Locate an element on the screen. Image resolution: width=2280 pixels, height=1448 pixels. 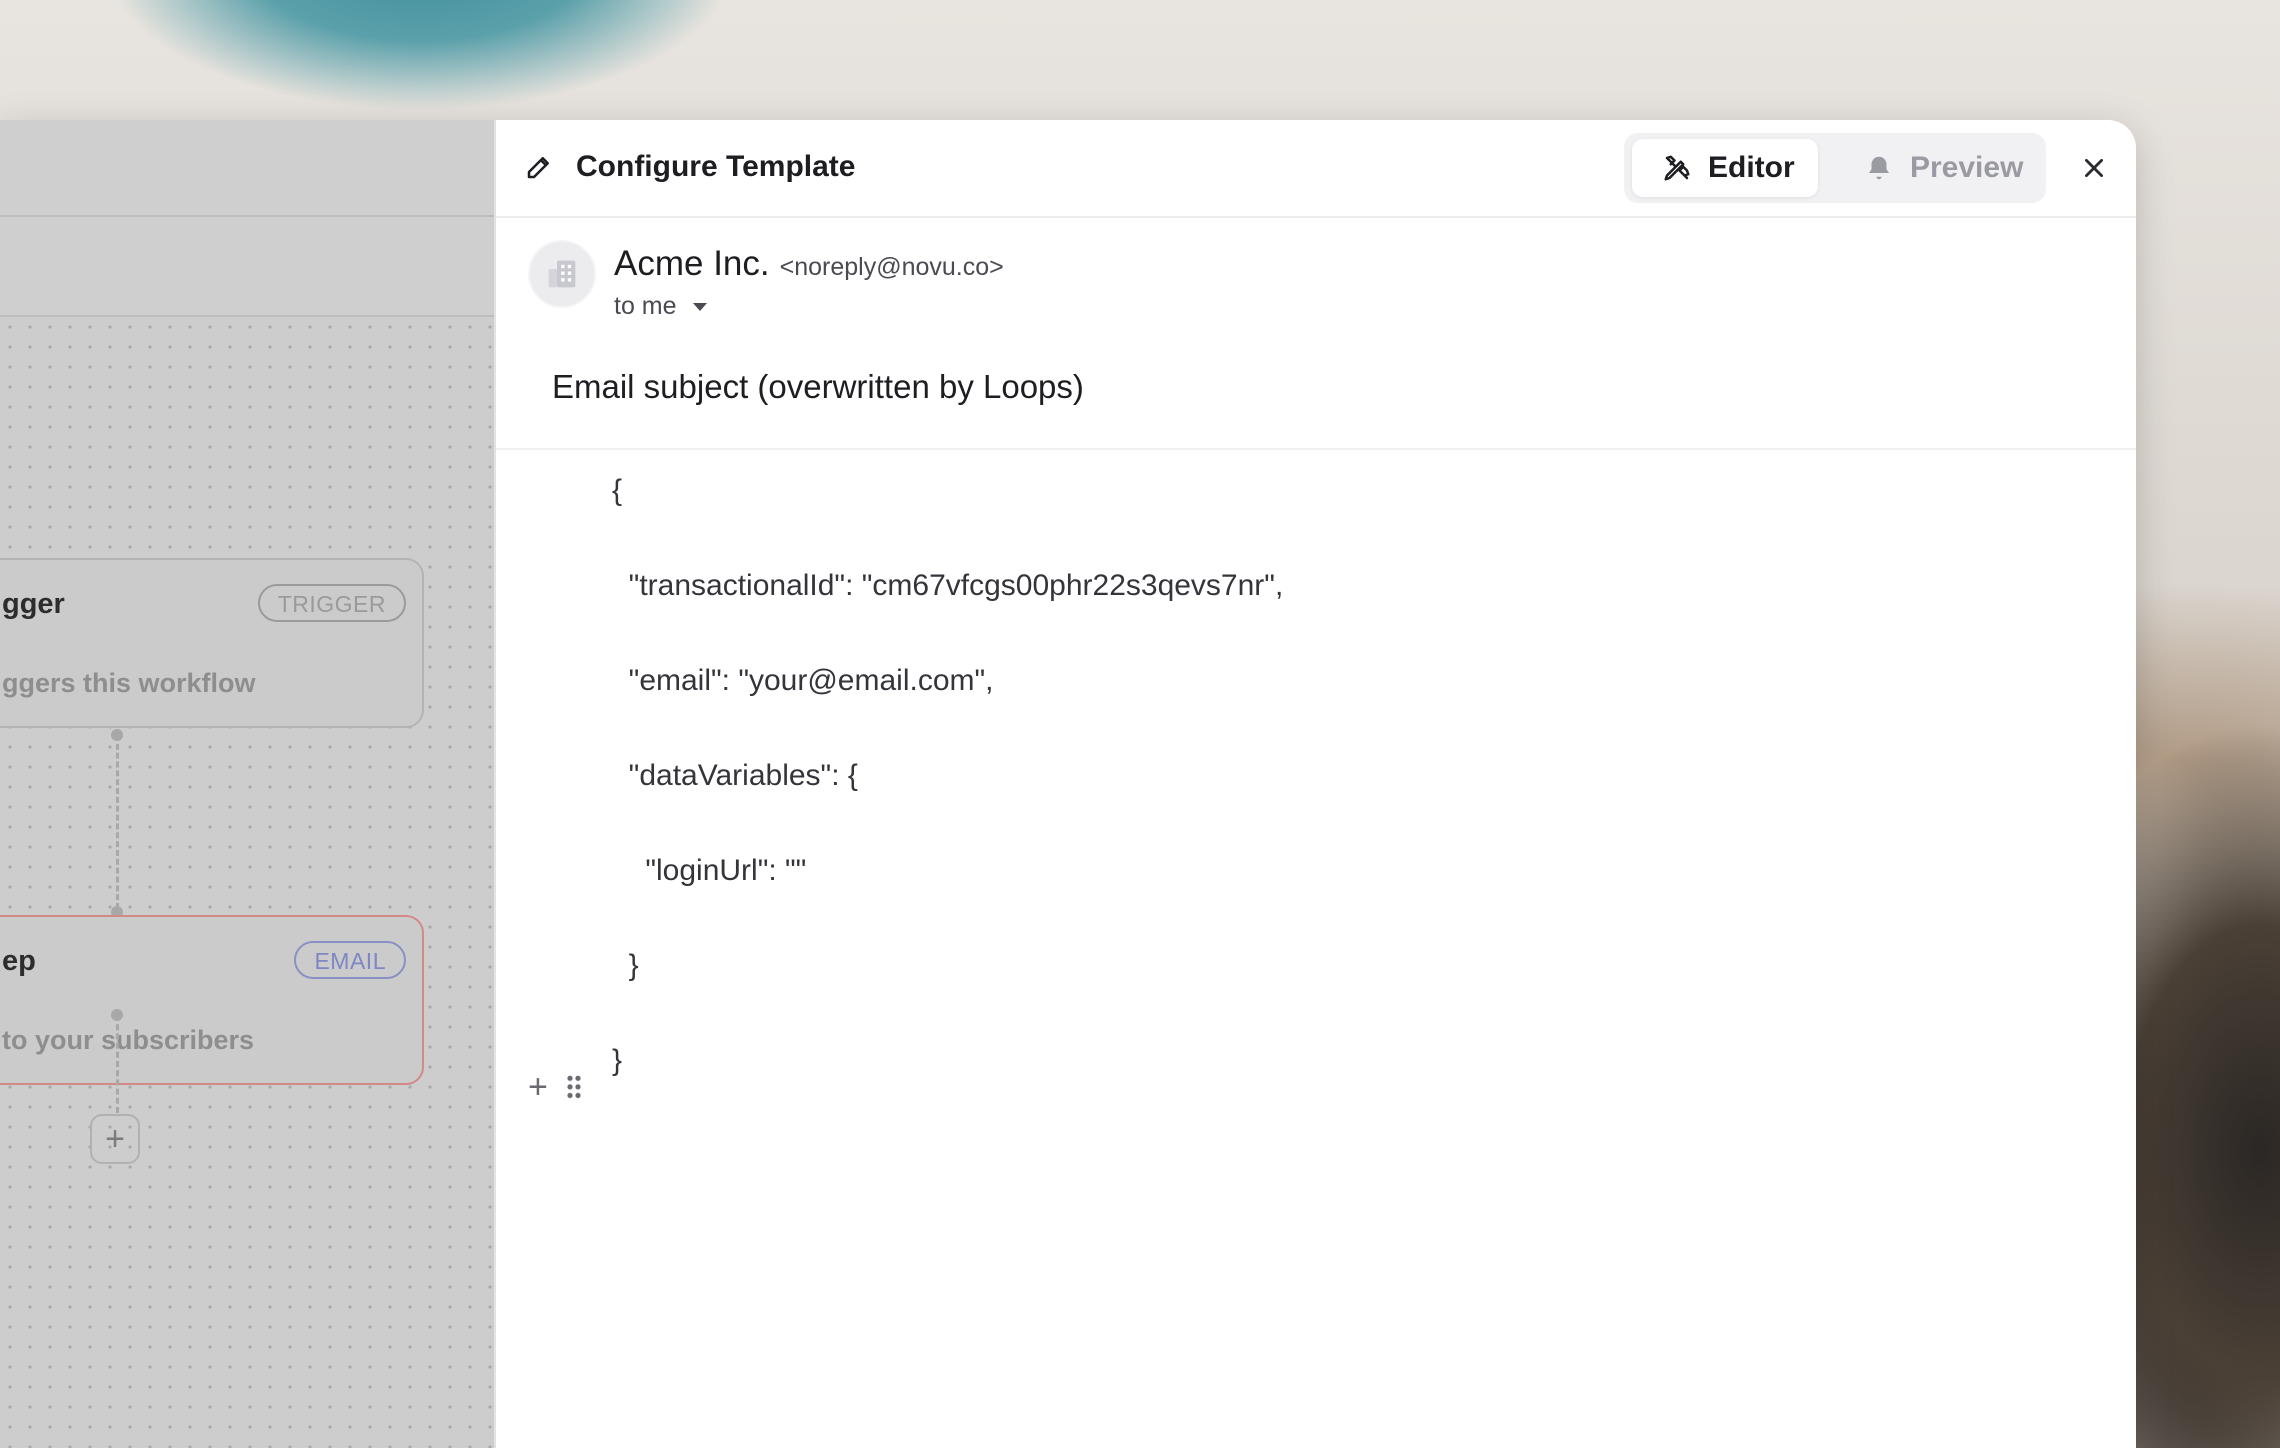
email-node-title: ep is located at coordinates (19, 961).